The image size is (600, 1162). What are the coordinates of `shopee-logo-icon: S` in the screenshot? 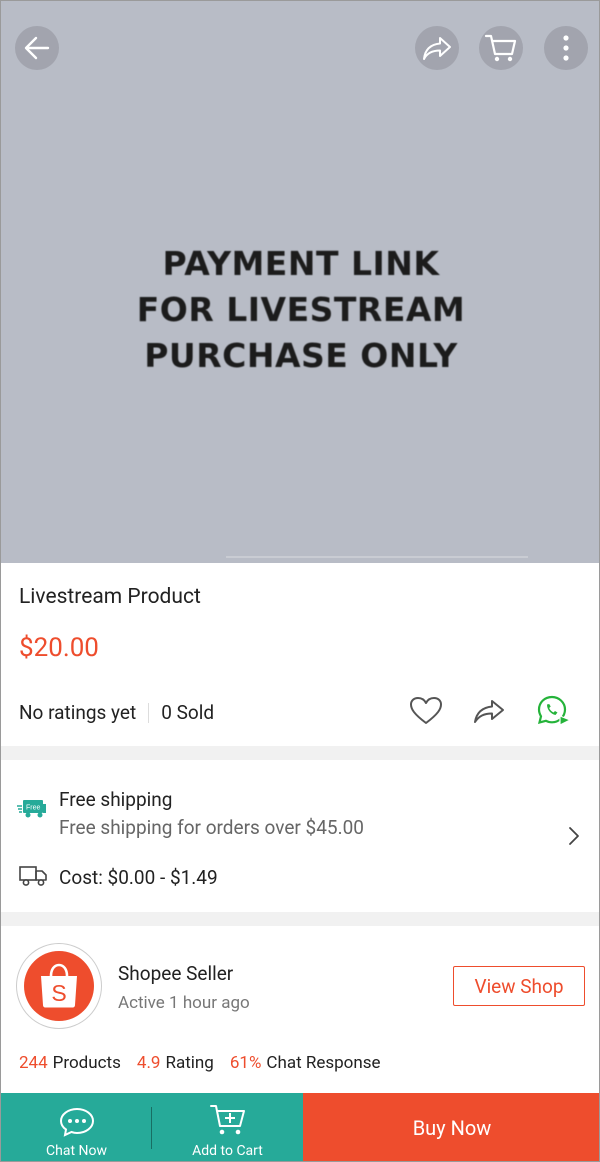 It's located at (59, 986).